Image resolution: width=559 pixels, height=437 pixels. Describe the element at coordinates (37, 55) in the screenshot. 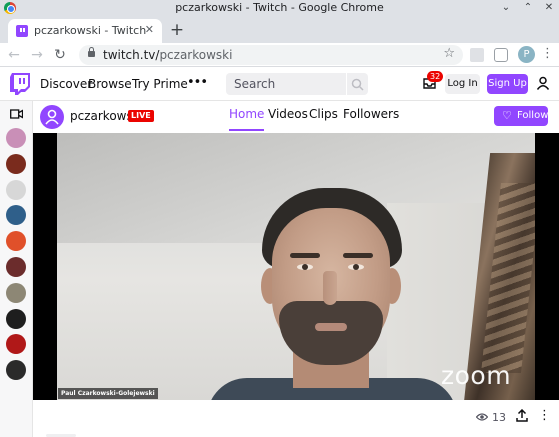

I see `forward-icon: →` at that location.